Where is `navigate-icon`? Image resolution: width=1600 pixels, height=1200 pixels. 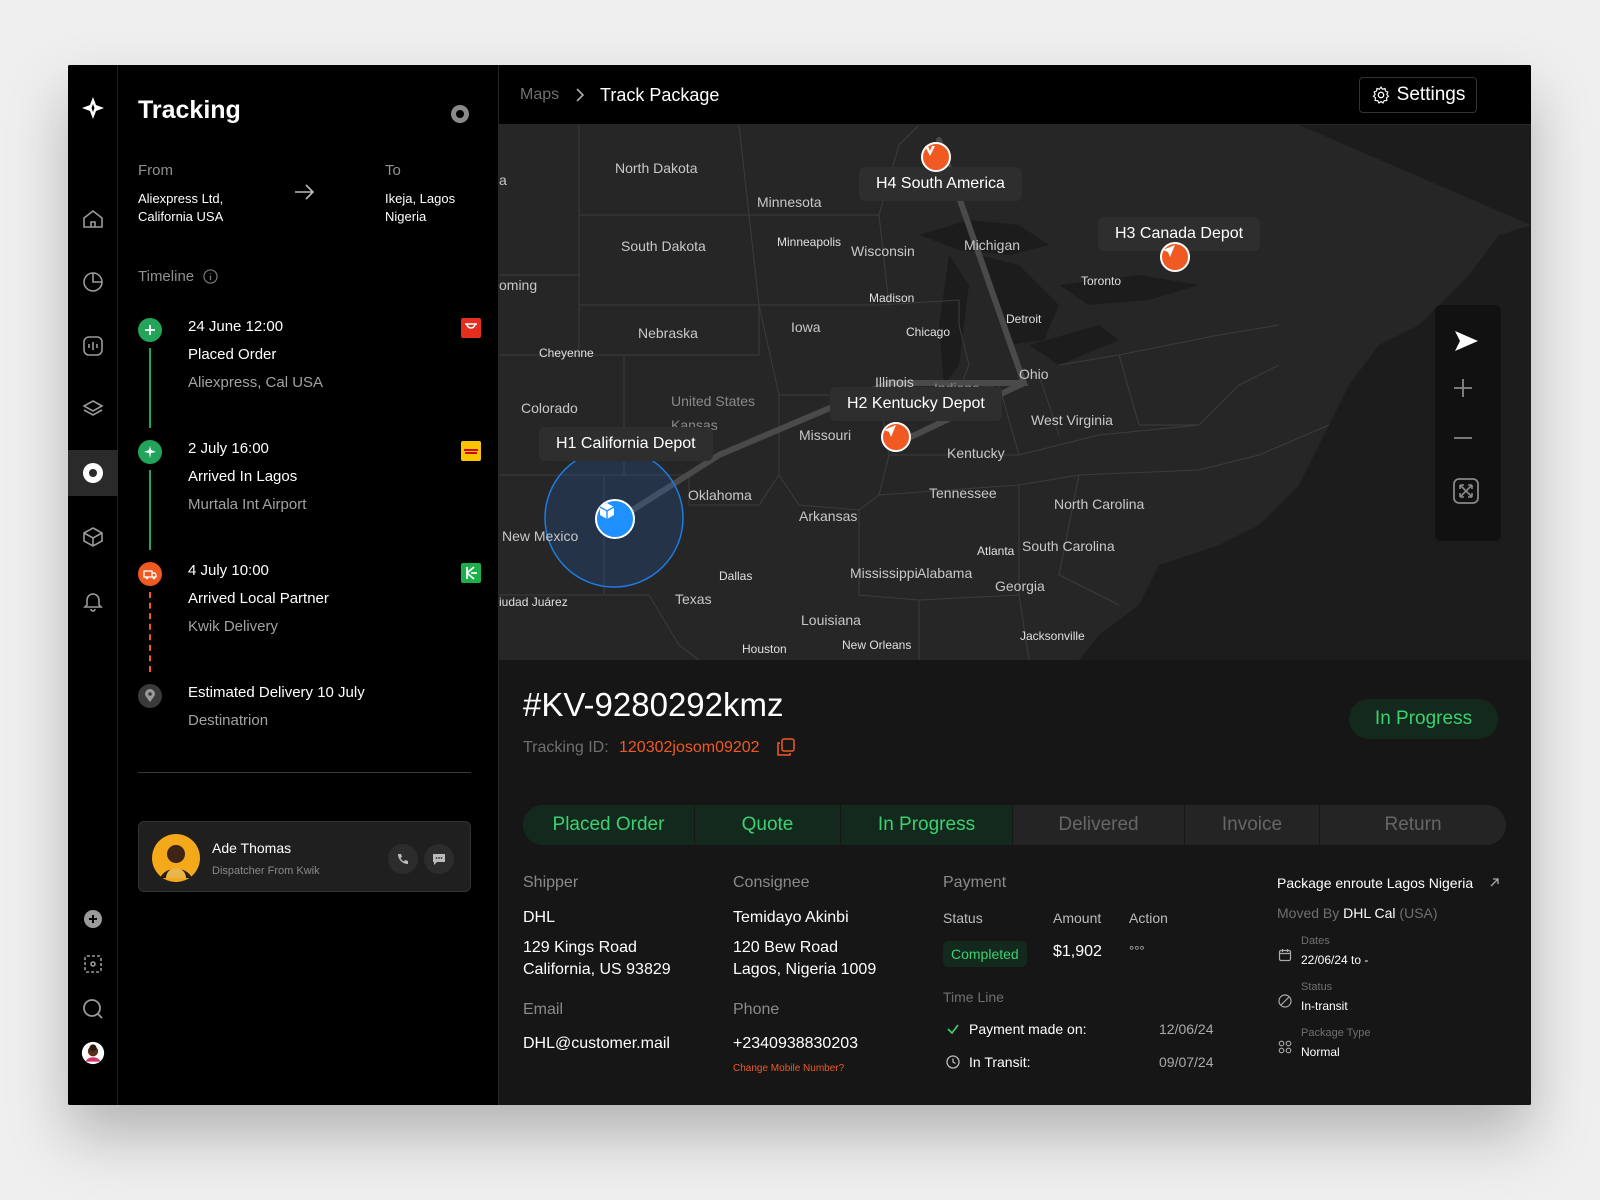 navigate-icon is located at coordinates (1466, 341).